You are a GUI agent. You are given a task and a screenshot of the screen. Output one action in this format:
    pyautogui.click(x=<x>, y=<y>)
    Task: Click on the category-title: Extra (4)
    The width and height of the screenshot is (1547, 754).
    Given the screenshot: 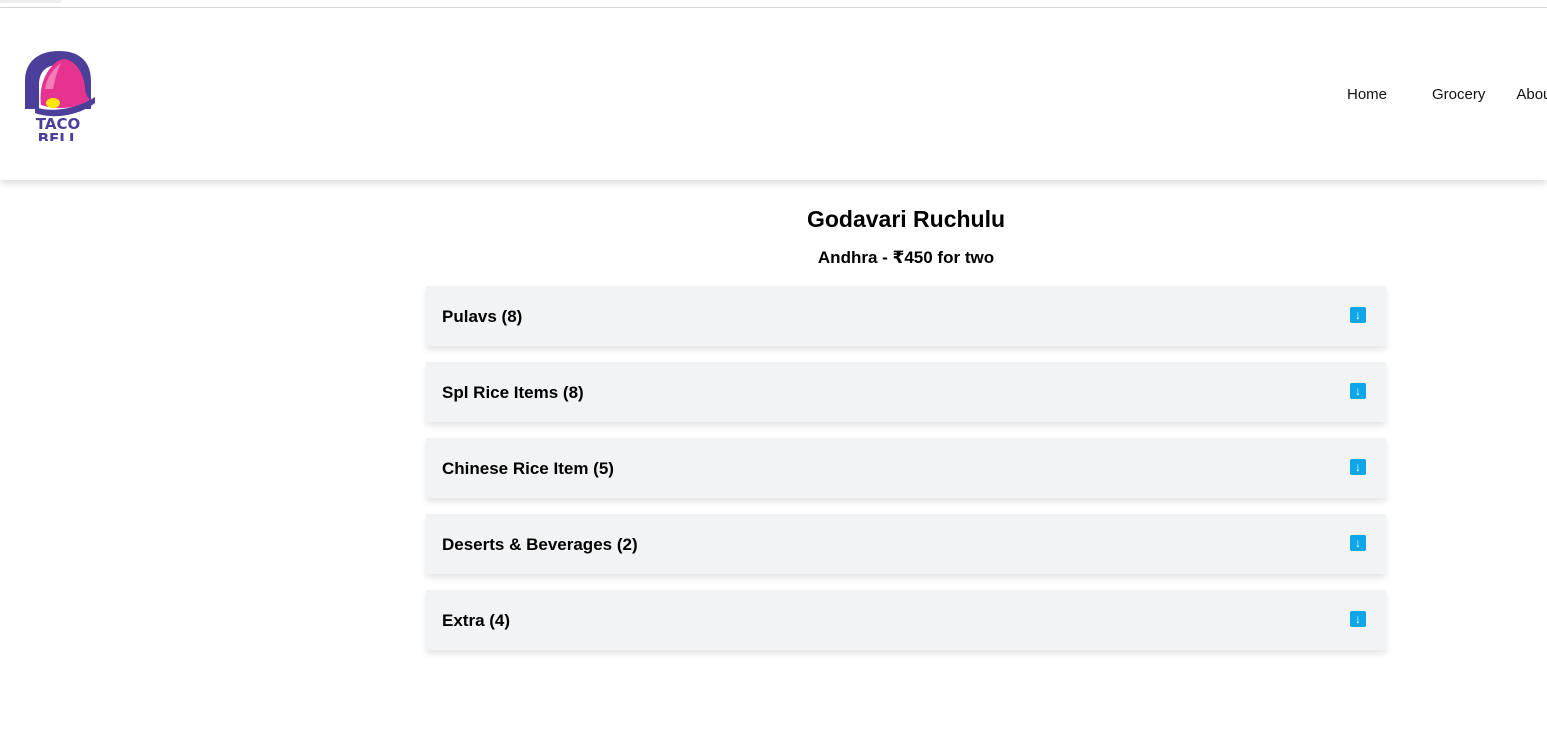 What is the action you would take?
    pyautogui.click(x=476, y=620)
    